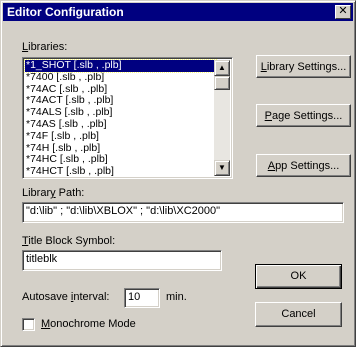  I want to click on title-block-symbol-input: titleblk, so click(122, 260).